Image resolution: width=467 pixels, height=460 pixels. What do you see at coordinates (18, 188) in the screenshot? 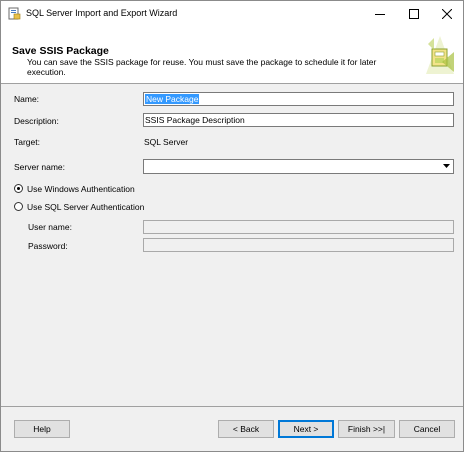
I see `windows-auth-radio` at bounding box center [18, 188].